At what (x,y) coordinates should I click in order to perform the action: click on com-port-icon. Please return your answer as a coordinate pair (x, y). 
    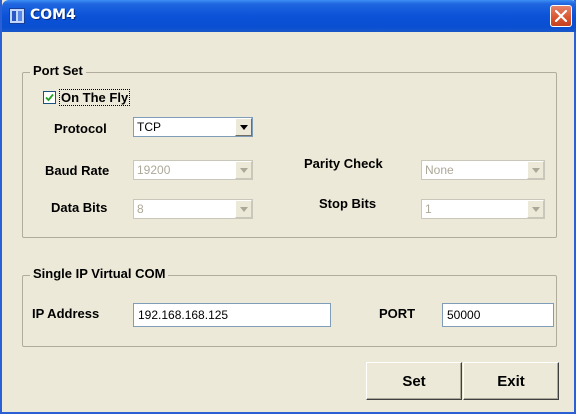
    Looking at the image, I should click on (17, 16).